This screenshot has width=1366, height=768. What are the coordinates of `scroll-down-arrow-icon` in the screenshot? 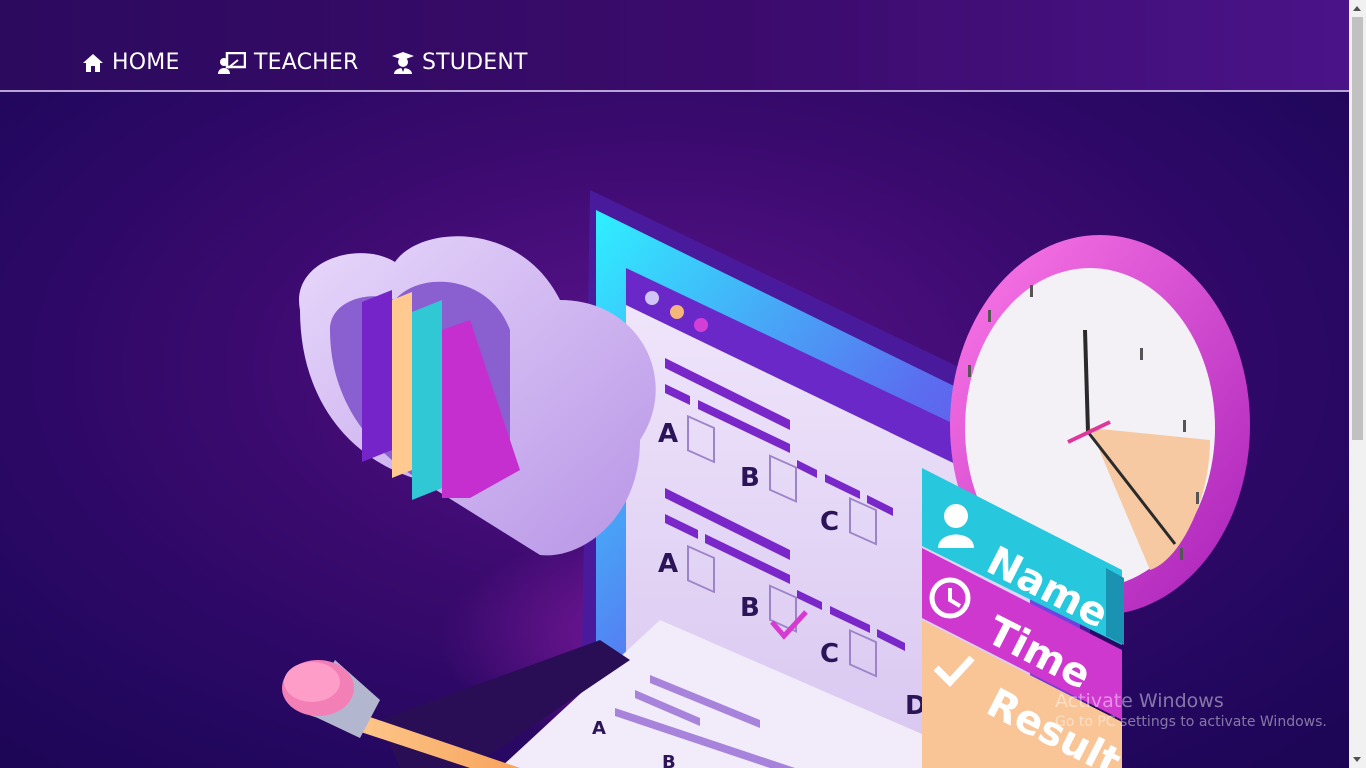 It's located at (1357, 759).